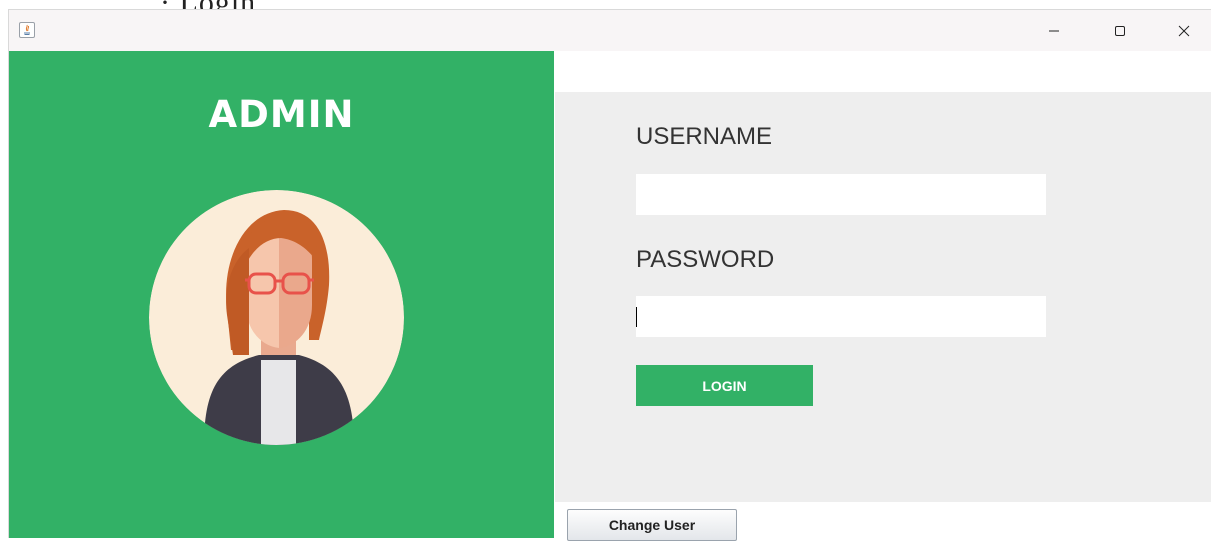  I want to click on maximize-icon, so click(1120, 30).